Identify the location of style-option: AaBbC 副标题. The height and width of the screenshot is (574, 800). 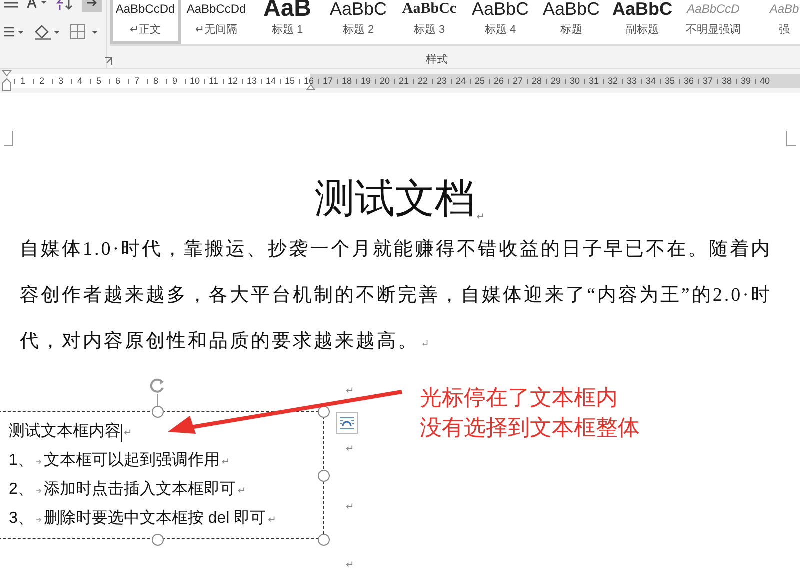
(642, 22).